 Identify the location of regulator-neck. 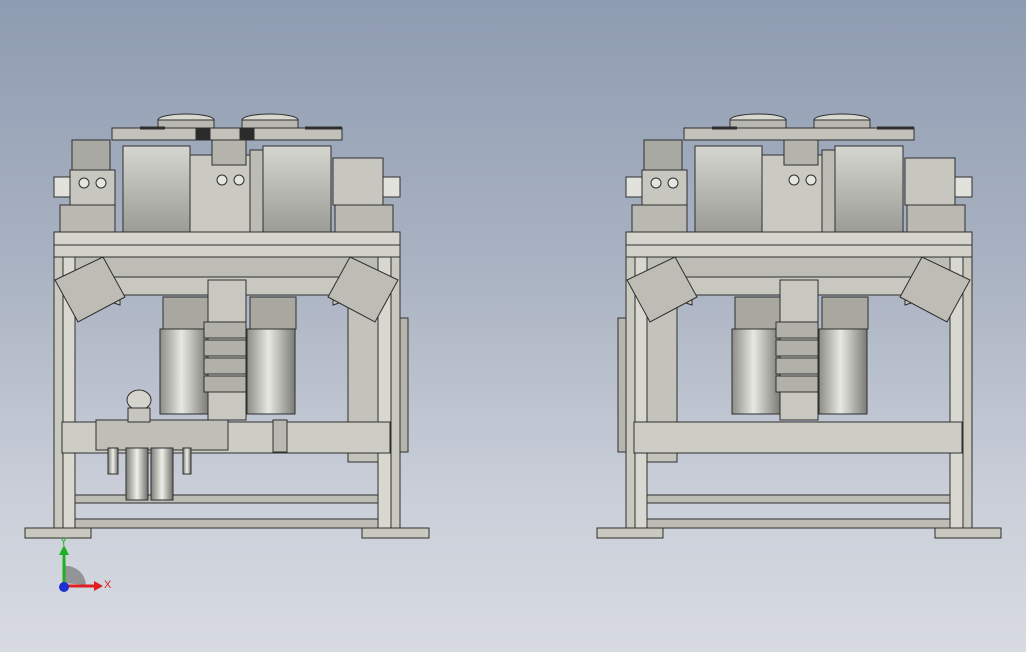
(139, 415).